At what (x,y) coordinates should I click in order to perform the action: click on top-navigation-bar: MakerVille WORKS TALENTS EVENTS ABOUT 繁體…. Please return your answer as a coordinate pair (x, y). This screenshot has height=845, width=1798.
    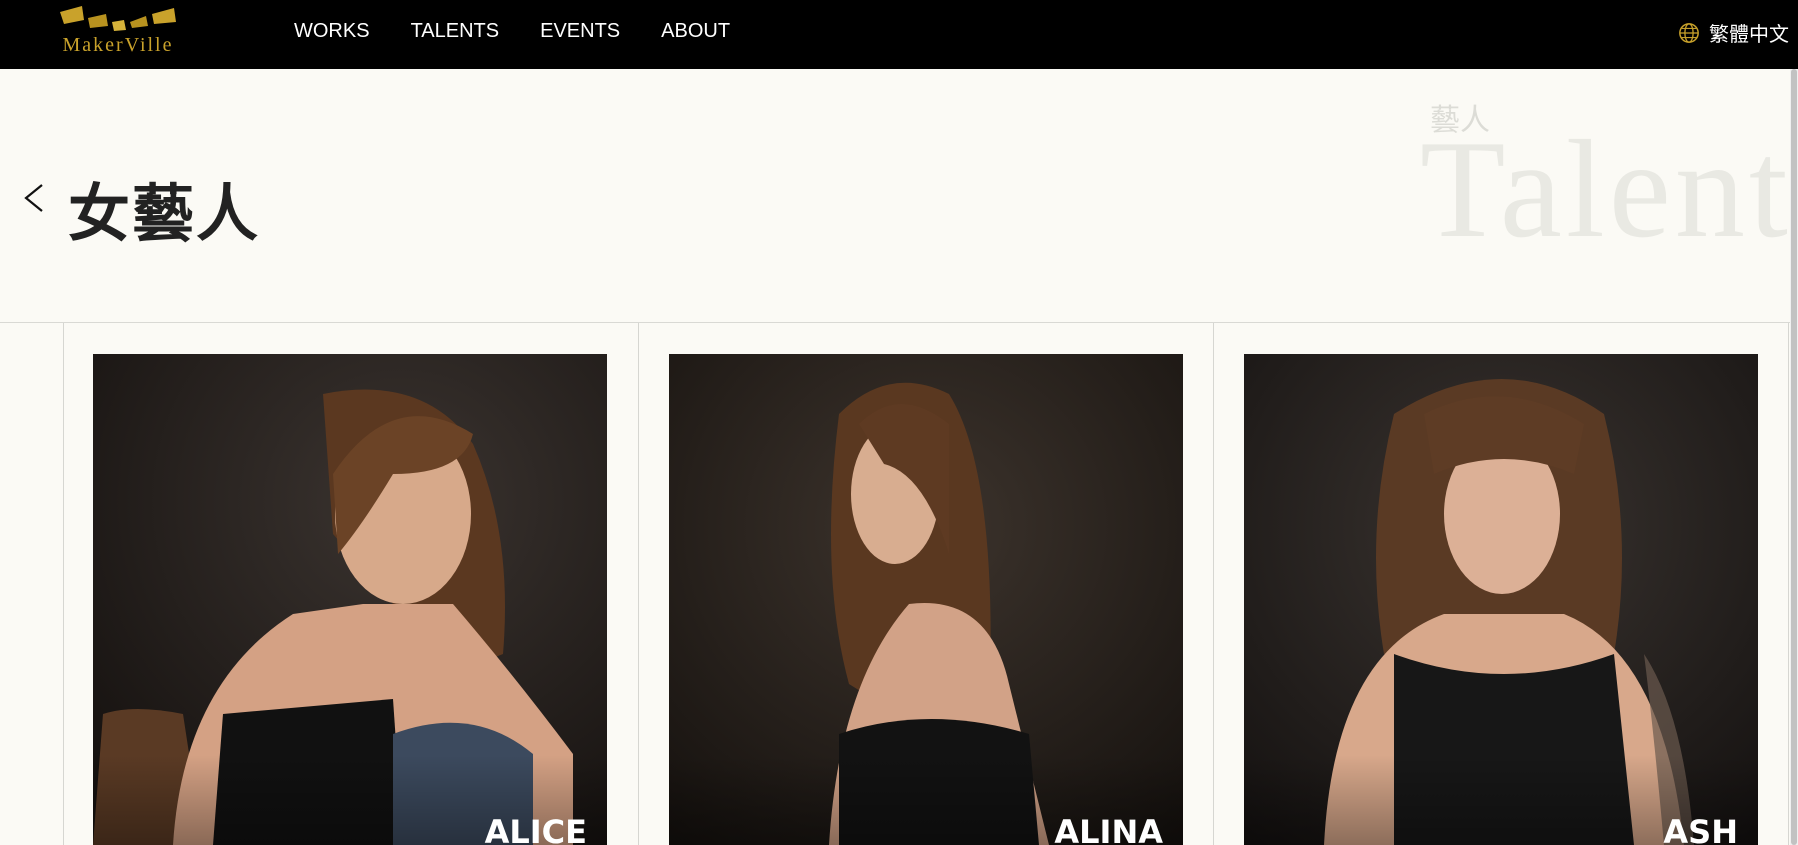
    Looking at the image, I should click on (899, 34).